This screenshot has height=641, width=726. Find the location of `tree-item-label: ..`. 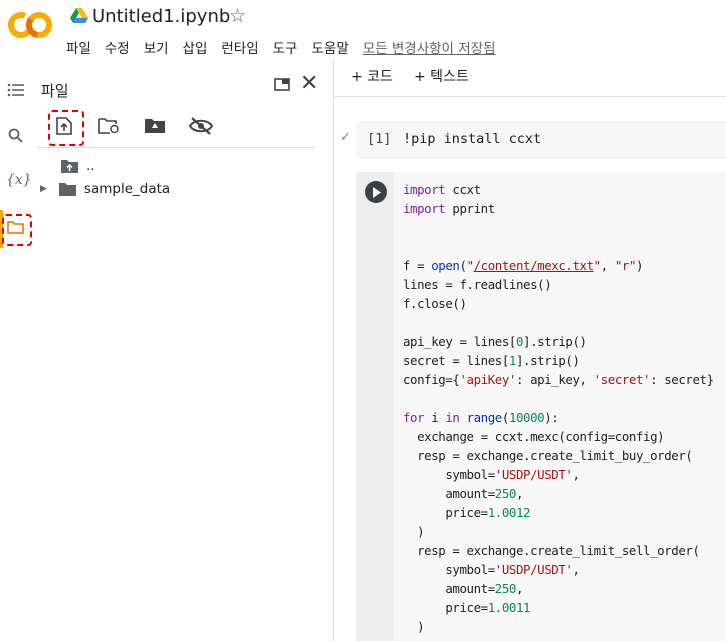

tree-item-label: .. is located at coordinates (90, 166).